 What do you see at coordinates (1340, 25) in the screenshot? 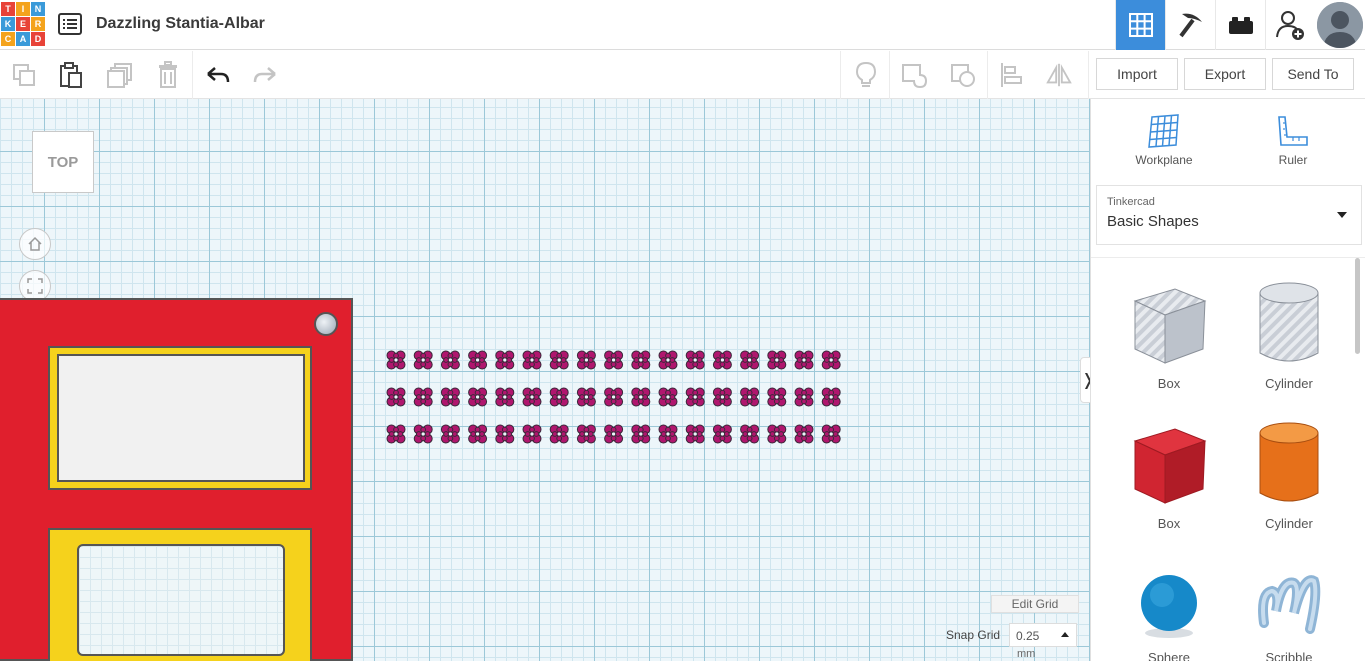
I see `user-avatar` at bounding box center [1340, 25].